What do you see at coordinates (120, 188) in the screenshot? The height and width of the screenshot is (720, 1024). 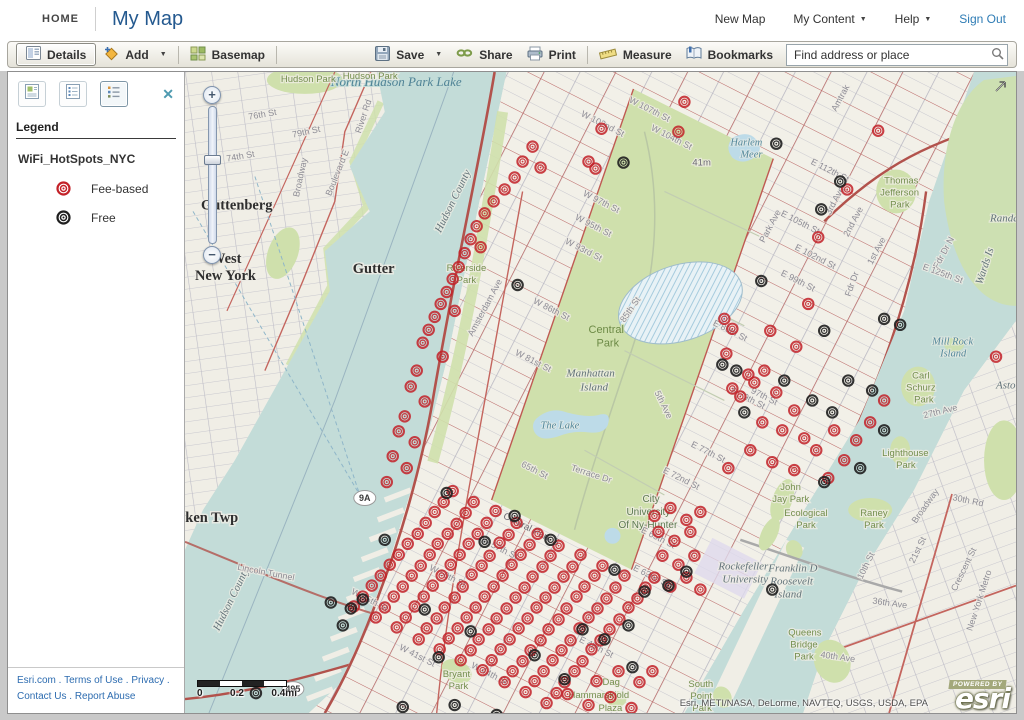 I see `legend-item-label: Fee-based` at bounding box center [120, 188].